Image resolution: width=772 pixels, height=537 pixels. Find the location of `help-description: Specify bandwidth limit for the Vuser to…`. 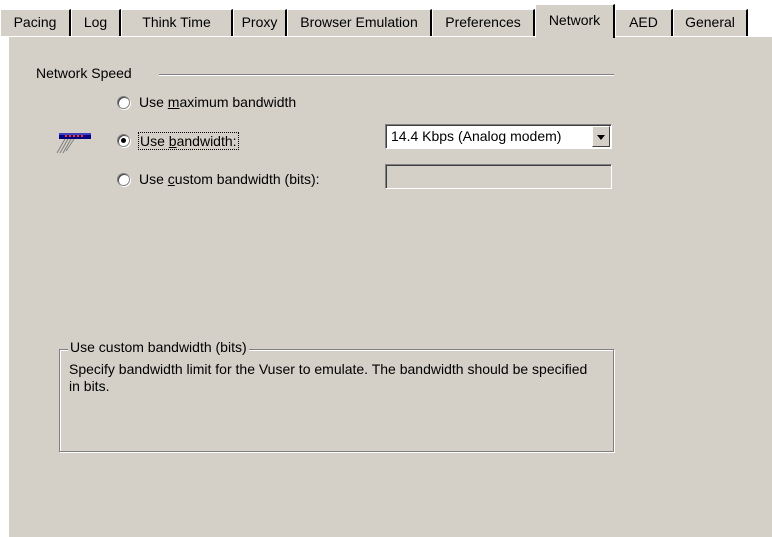

help-description: Specify bandwidth limit for the Vuser to… is located at coordinates (328, 377).